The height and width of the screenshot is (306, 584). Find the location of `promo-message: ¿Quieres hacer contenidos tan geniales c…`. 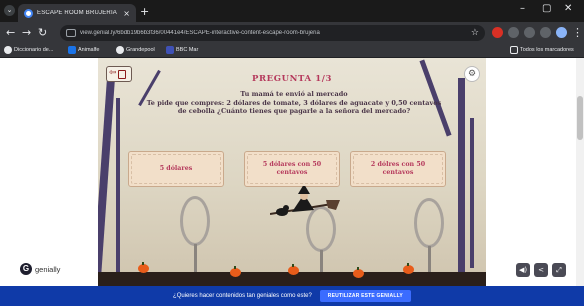

promo-message: ¿Quieres hacer contenidos tan geniales c… is located at coordinates (242, 296).